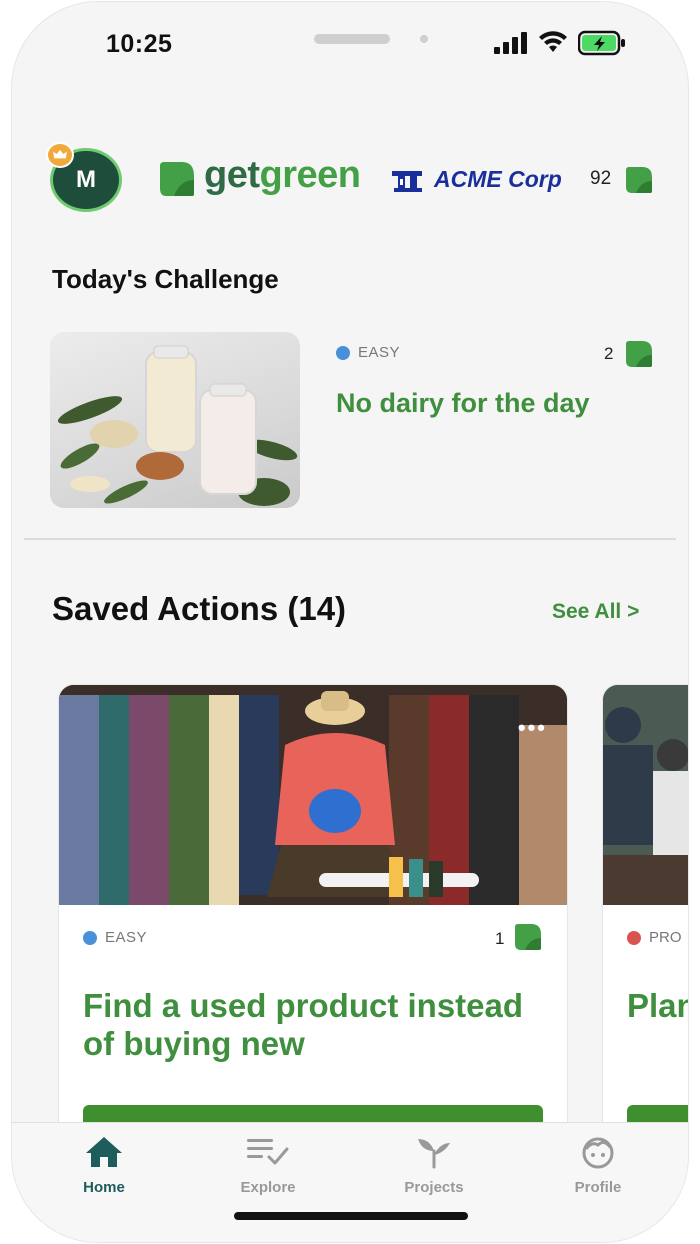 This screenshot has width=700, height=1244. I want to click on points-count: 92, so click(601, 178).